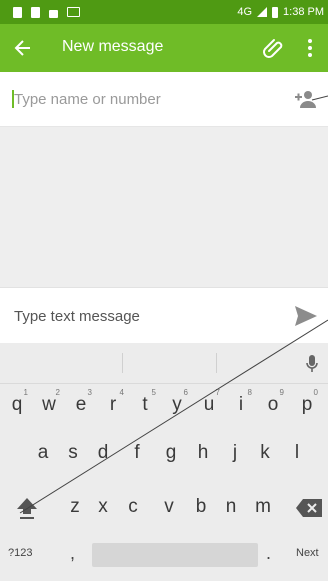 The image size is (328, 581). I want to click on message-input, so click(144, 316).